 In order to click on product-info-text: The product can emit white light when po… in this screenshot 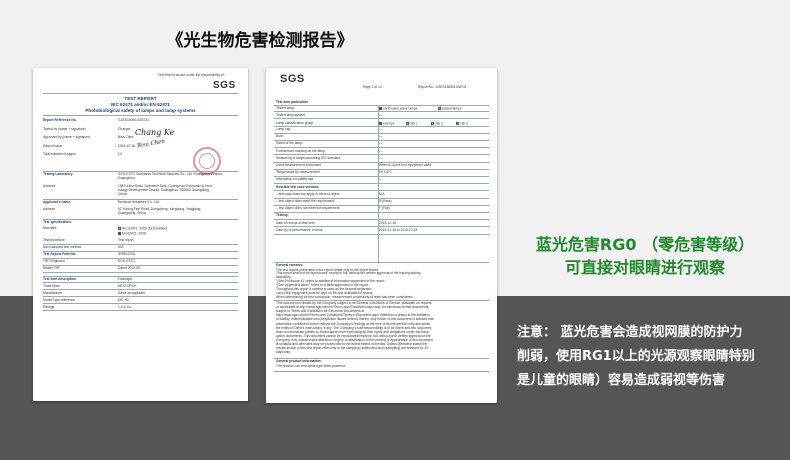, I will do `click(311, 366)`.